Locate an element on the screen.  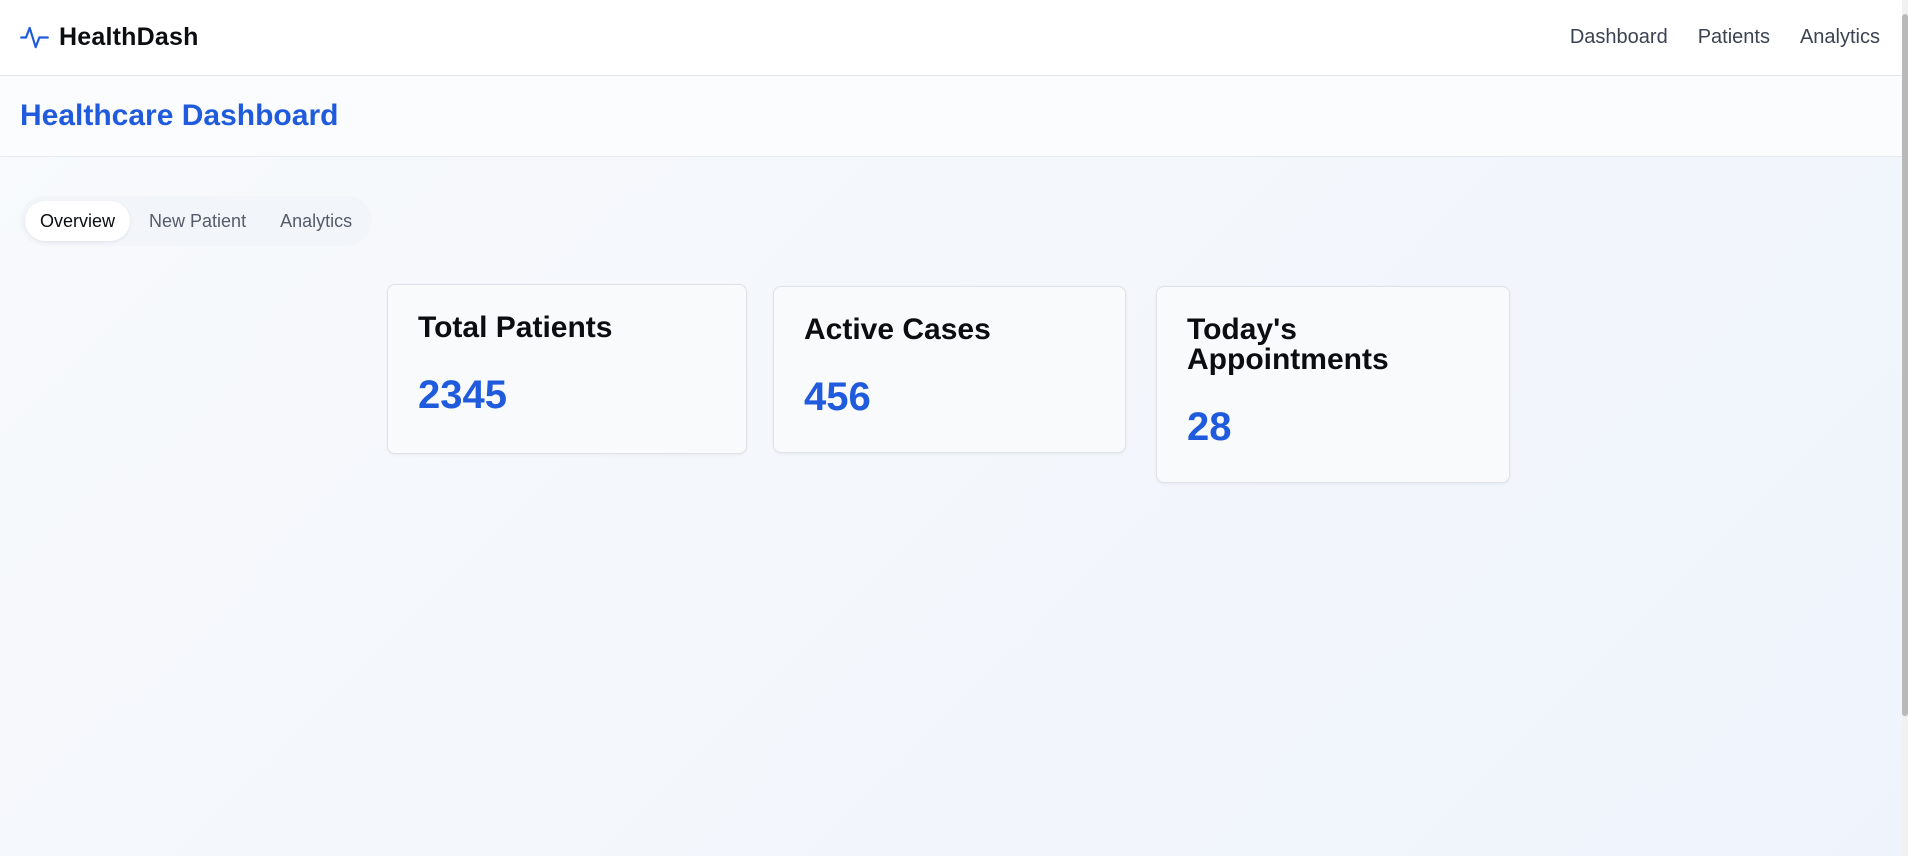
vertical-scrollbar is located at coordinates (1905, 428).